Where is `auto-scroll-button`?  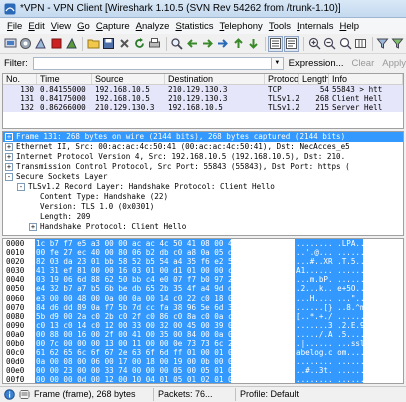 auto-scroll-button is located at coordinates (292, 43).